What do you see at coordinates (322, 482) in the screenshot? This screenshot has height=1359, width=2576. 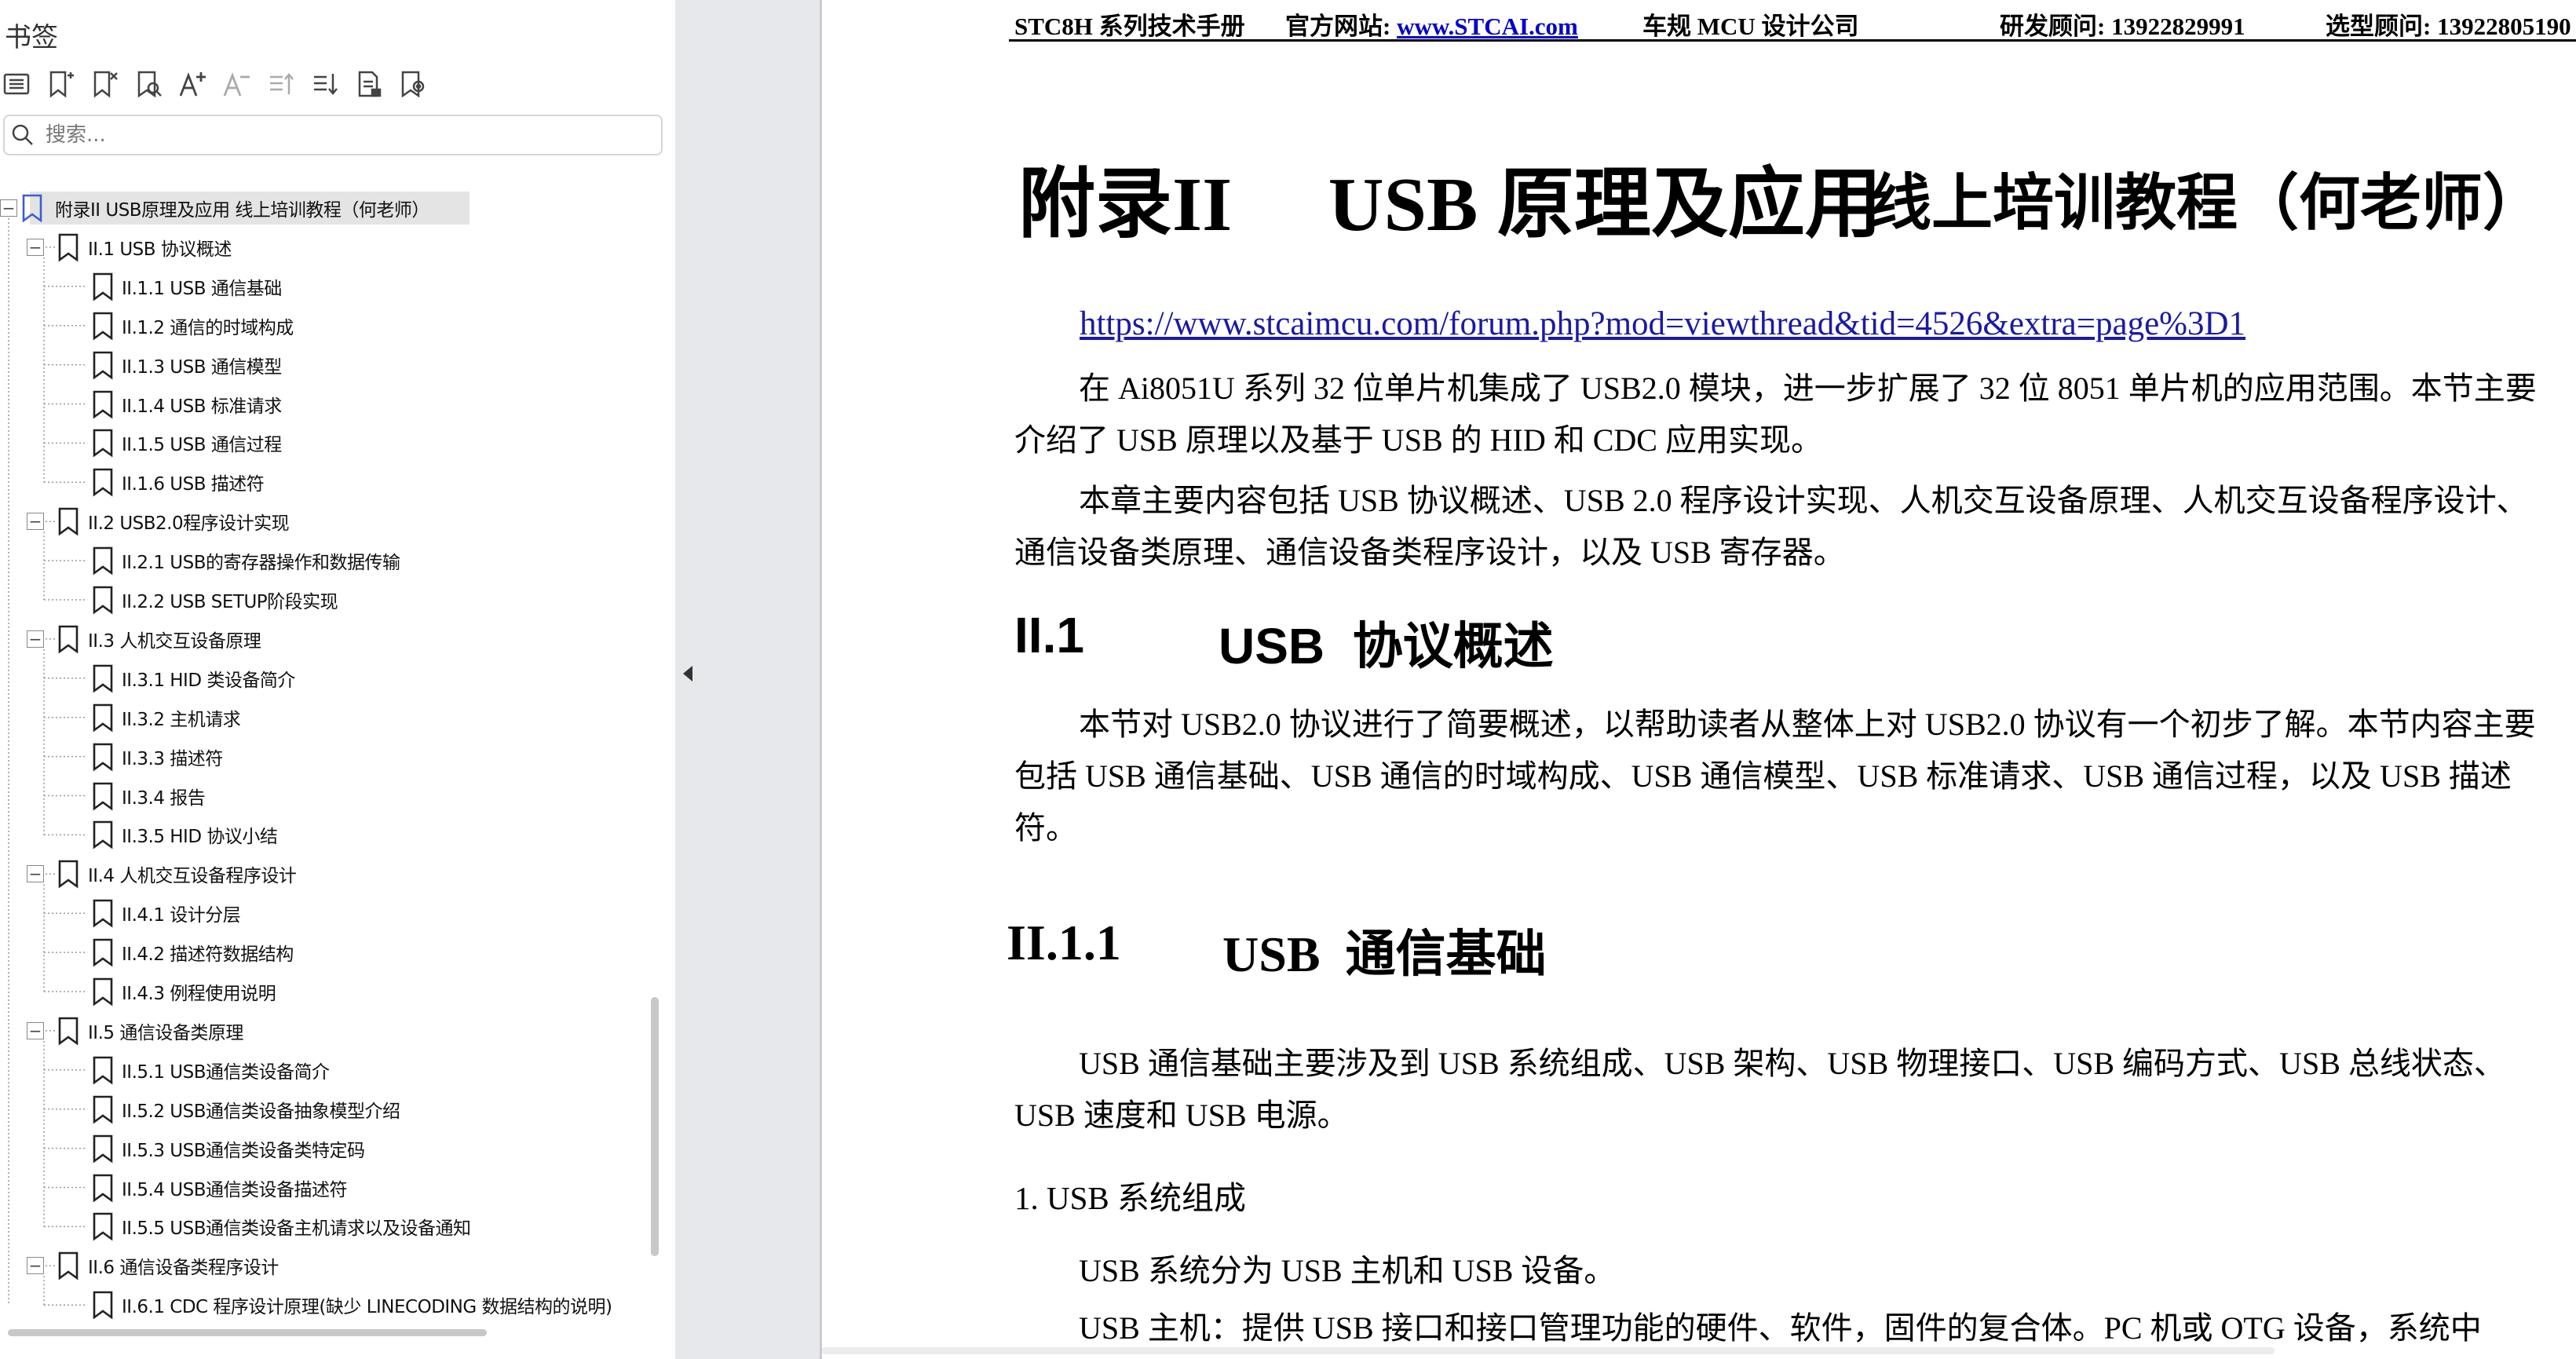 I see `bookmark-item: II.1.6 USB 描述符` at bounding box center [322, 482].